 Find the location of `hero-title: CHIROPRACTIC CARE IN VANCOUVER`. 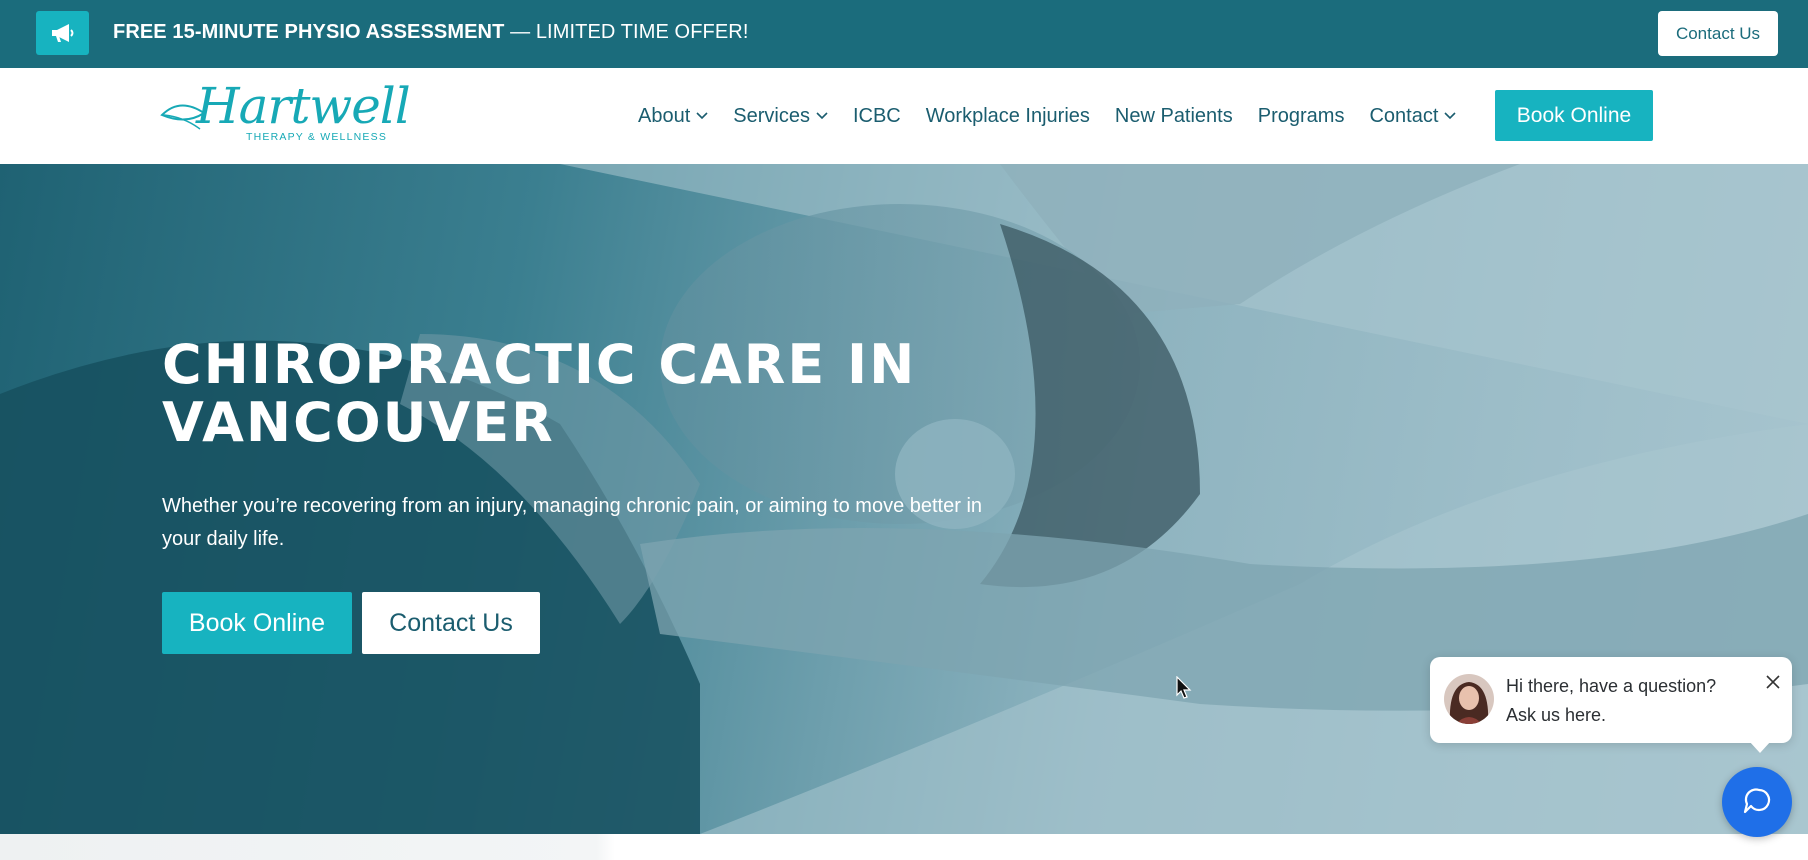

hero-title: CHIROPRACTIC CARE IN VANCOUVER is located at coordinates (539, 393).